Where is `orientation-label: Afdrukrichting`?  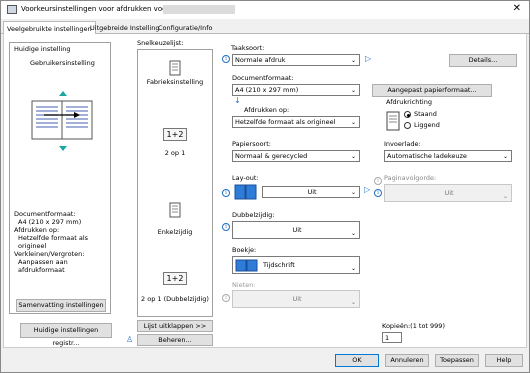
orientation-label: Afdrukrichting is located at coordinates (409, 102).